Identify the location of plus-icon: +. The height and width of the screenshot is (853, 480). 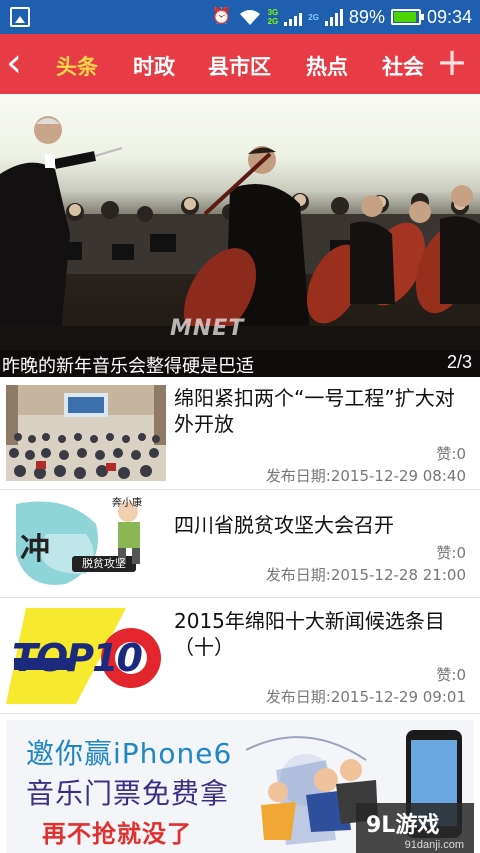
(452, 62).